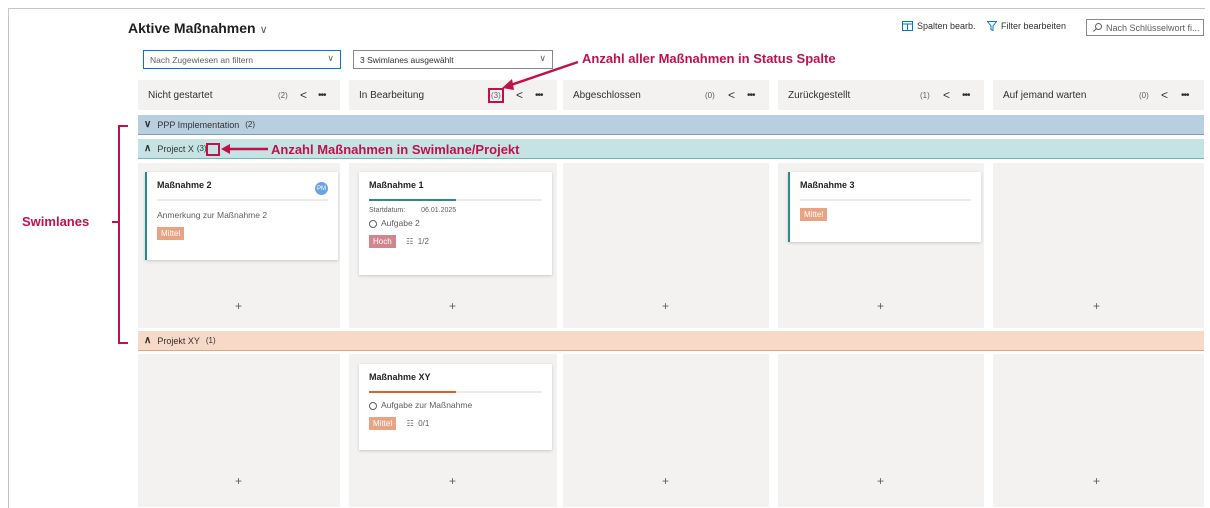  What do you see at coordinates (395, 149) in the screenshot?
I see `annotation-lane-count: Anzahl Maßnahmen in Swimlane/Projekt` at bounding box center [395, 149].